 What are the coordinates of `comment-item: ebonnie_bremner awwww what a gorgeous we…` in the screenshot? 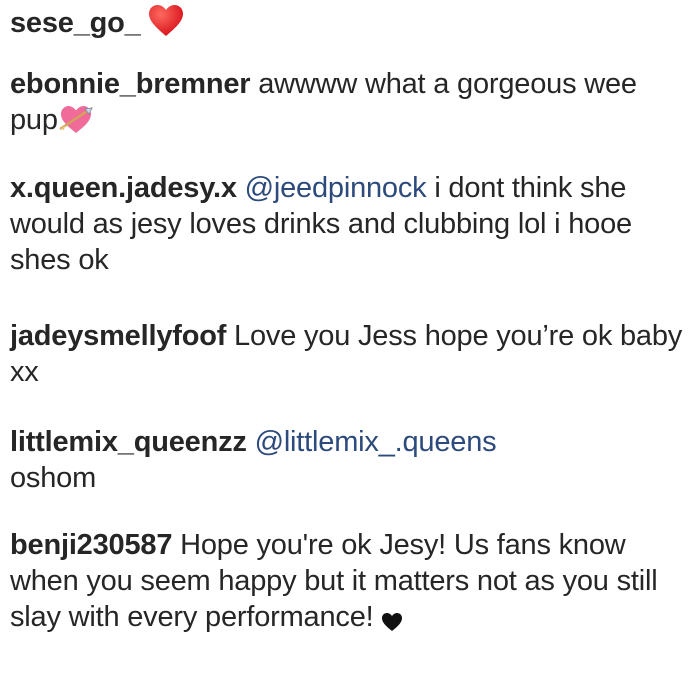 It's located at (350, 105).